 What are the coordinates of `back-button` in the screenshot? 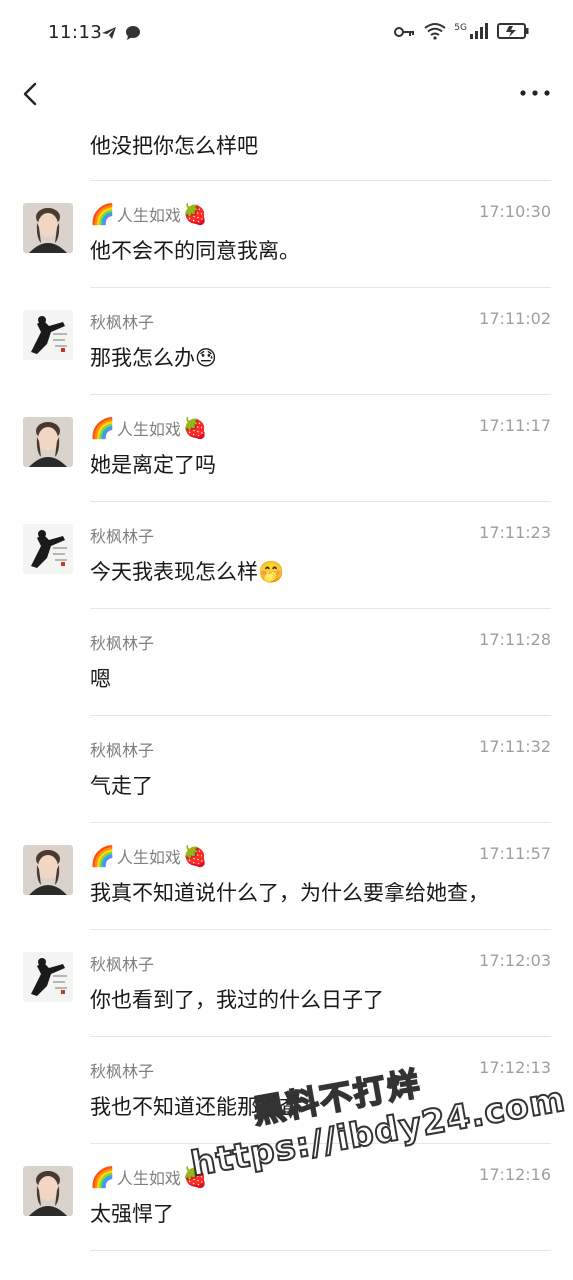 It's located at (32, 94).